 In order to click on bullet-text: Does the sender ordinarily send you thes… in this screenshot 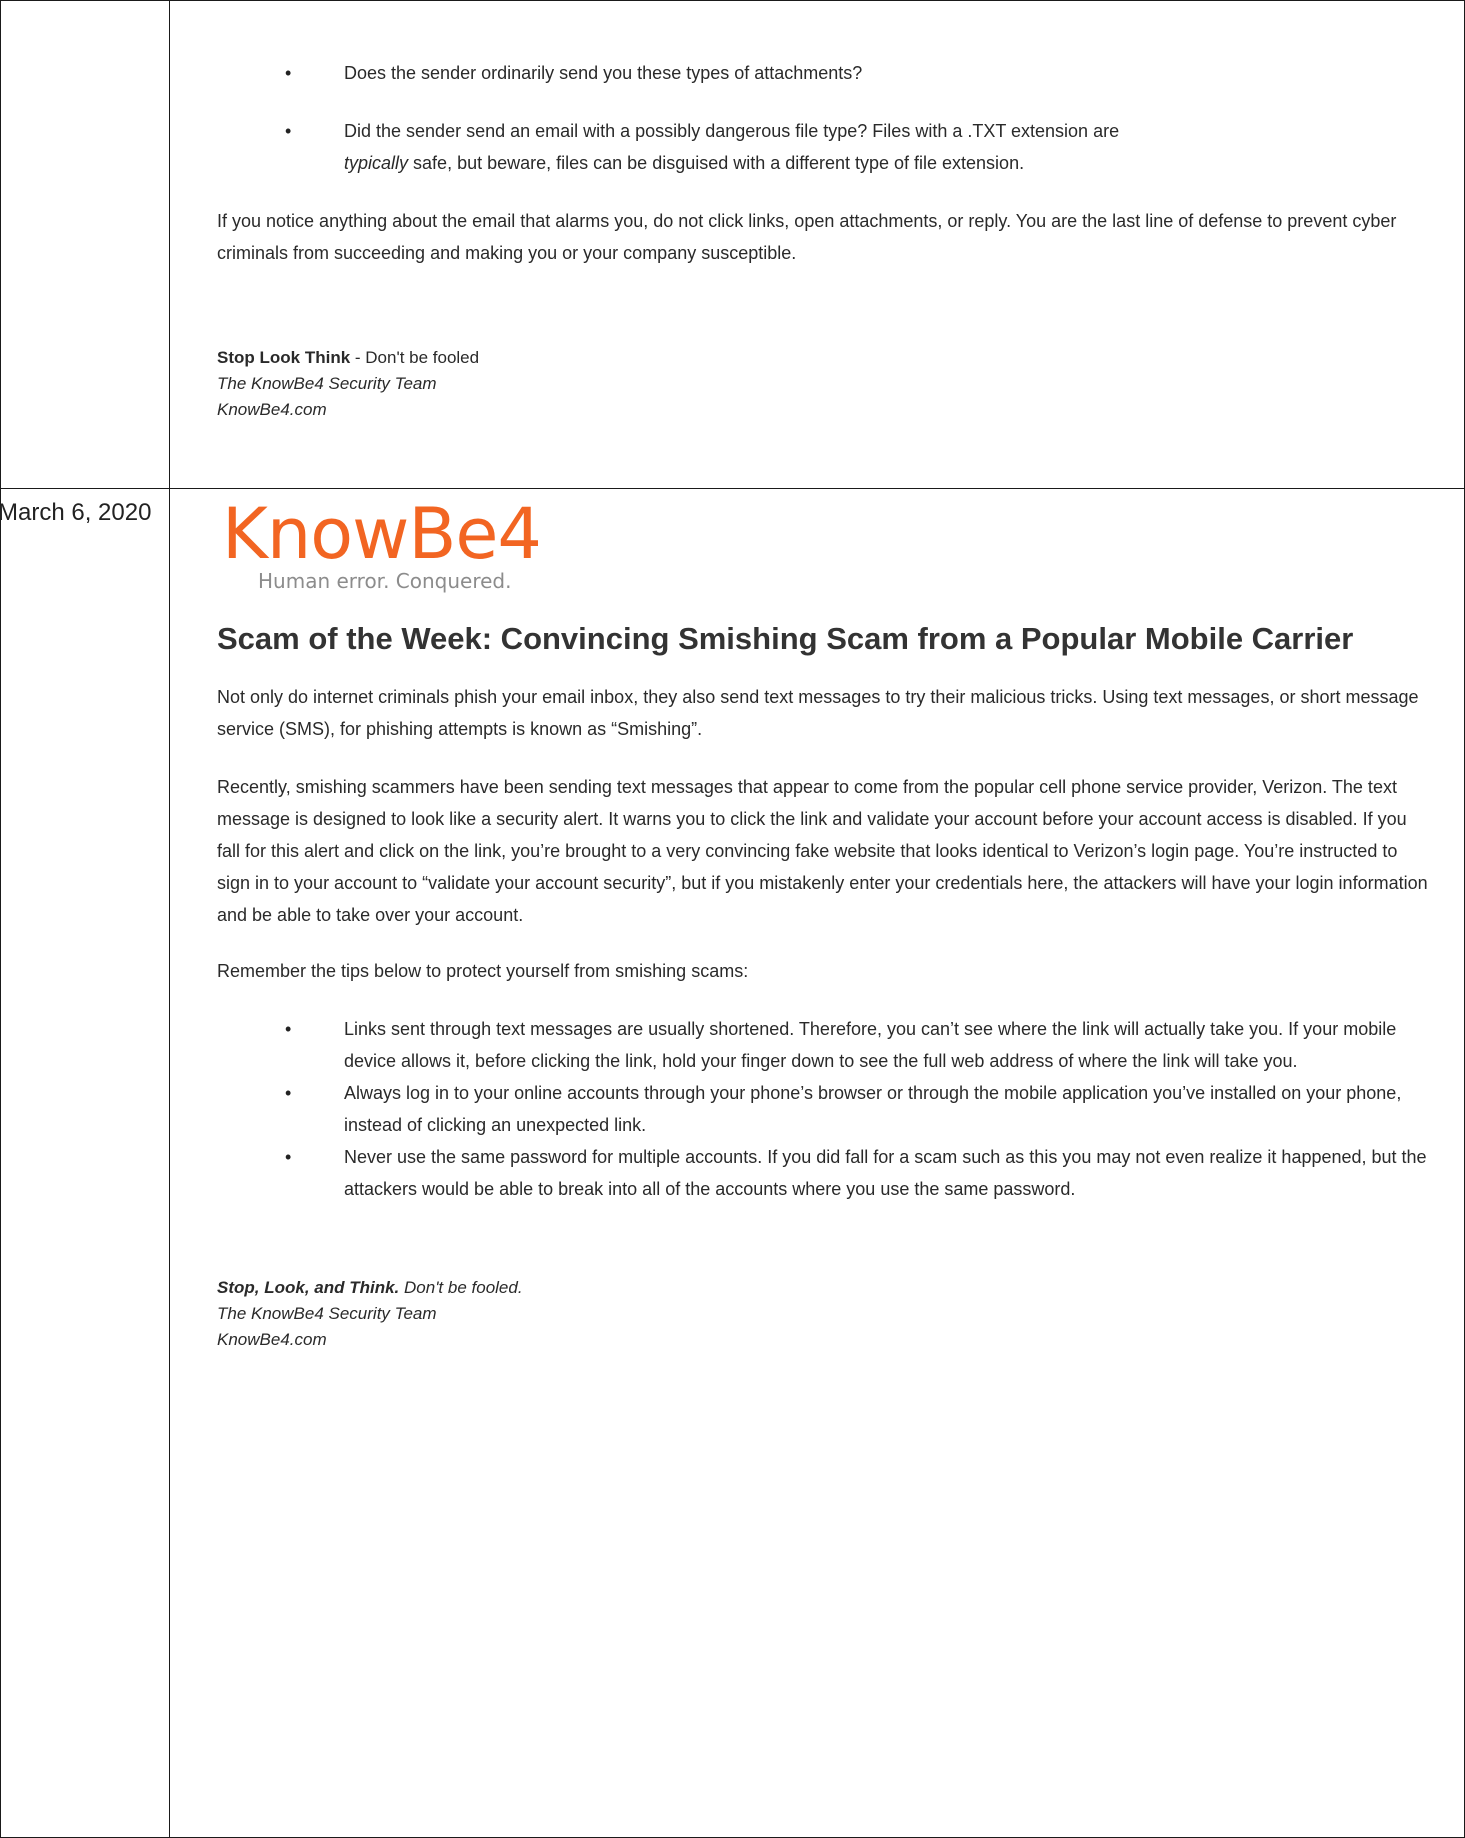, I will do `click(603, 73)`.